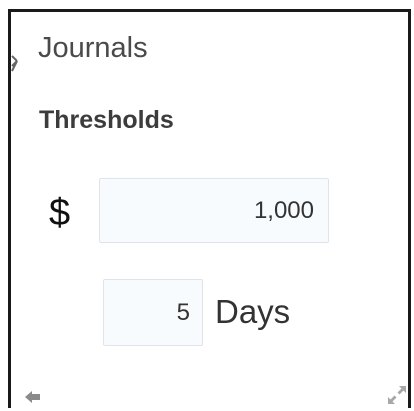 The height and width of the screenshot is (411, 414). I want to click on currency-symbol: $, so click(60, 213).